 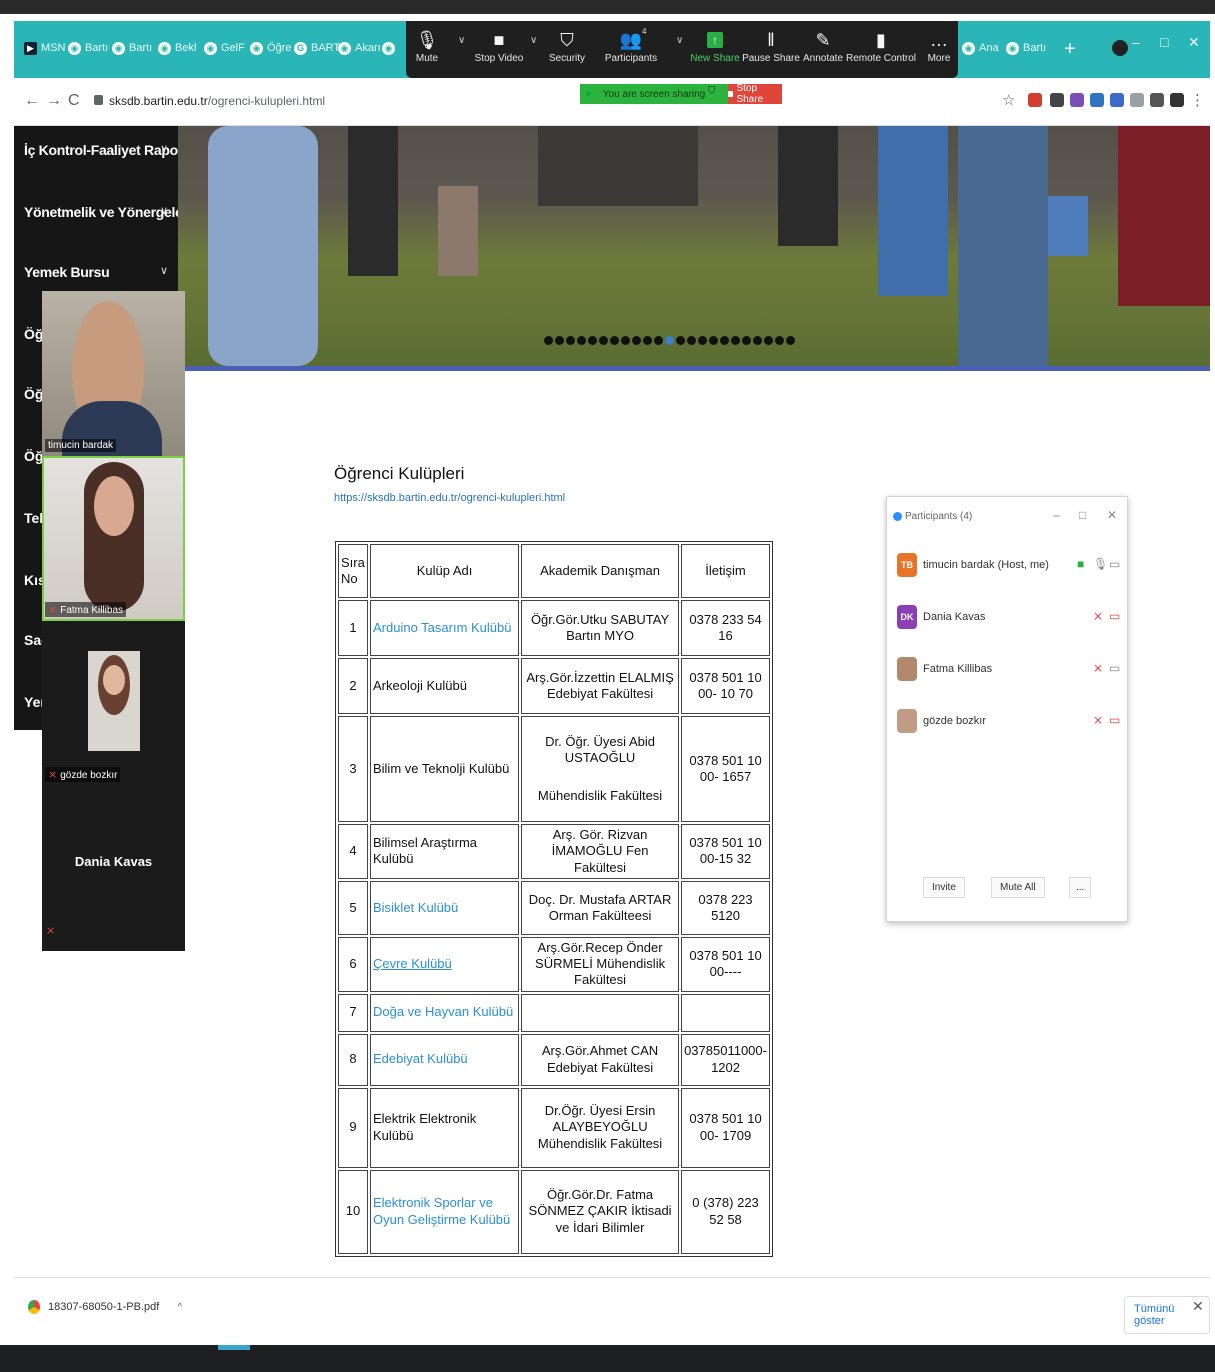 I want to click on sidebar-item-yonetmelik: Yönetmelik ve Yönergeler ∨, so click(x=106, y=212).